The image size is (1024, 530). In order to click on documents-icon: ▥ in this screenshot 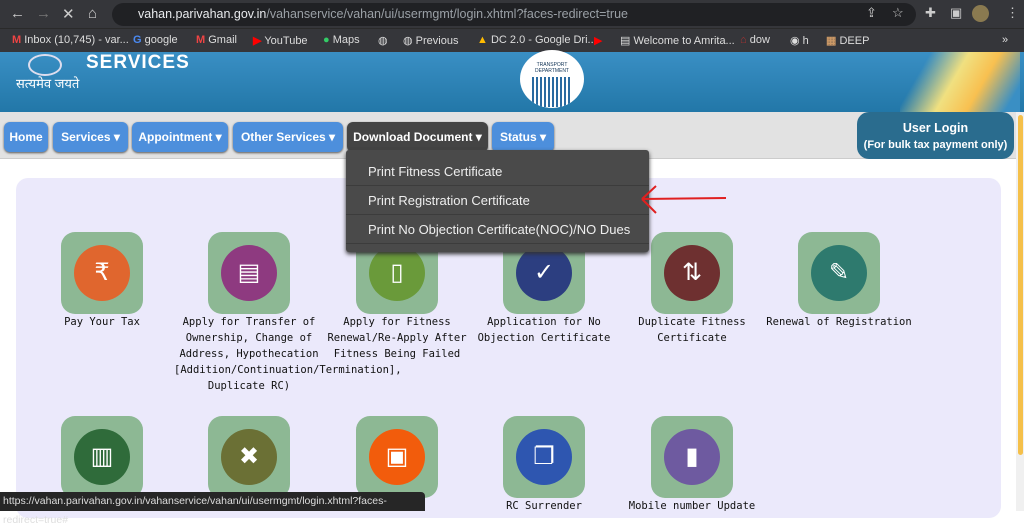, I will do `click(102, 457)`.